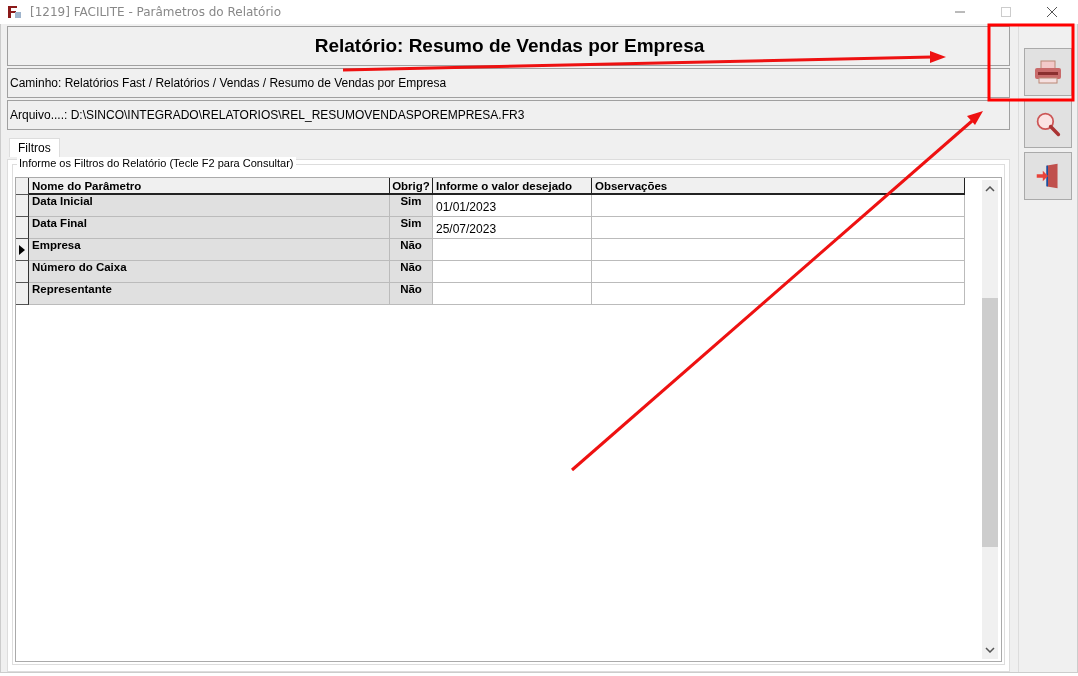 The image size is (1078, 676). What do you see at coordinates (209, 294) in the screenshot?
I see `table-cell: Representante` at bounding box center [209, 294].